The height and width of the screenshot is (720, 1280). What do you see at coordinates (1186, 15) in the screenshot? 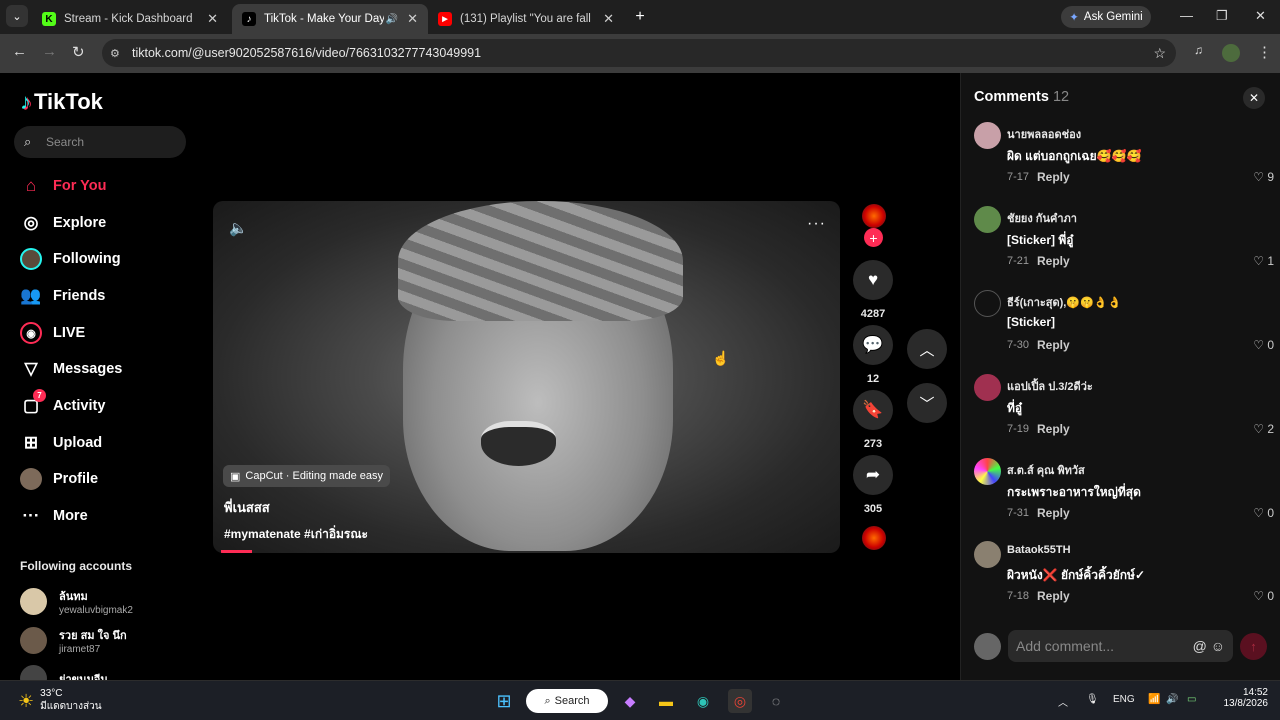
I see `minimize-icon: —` at bounding box center [1186, 15].